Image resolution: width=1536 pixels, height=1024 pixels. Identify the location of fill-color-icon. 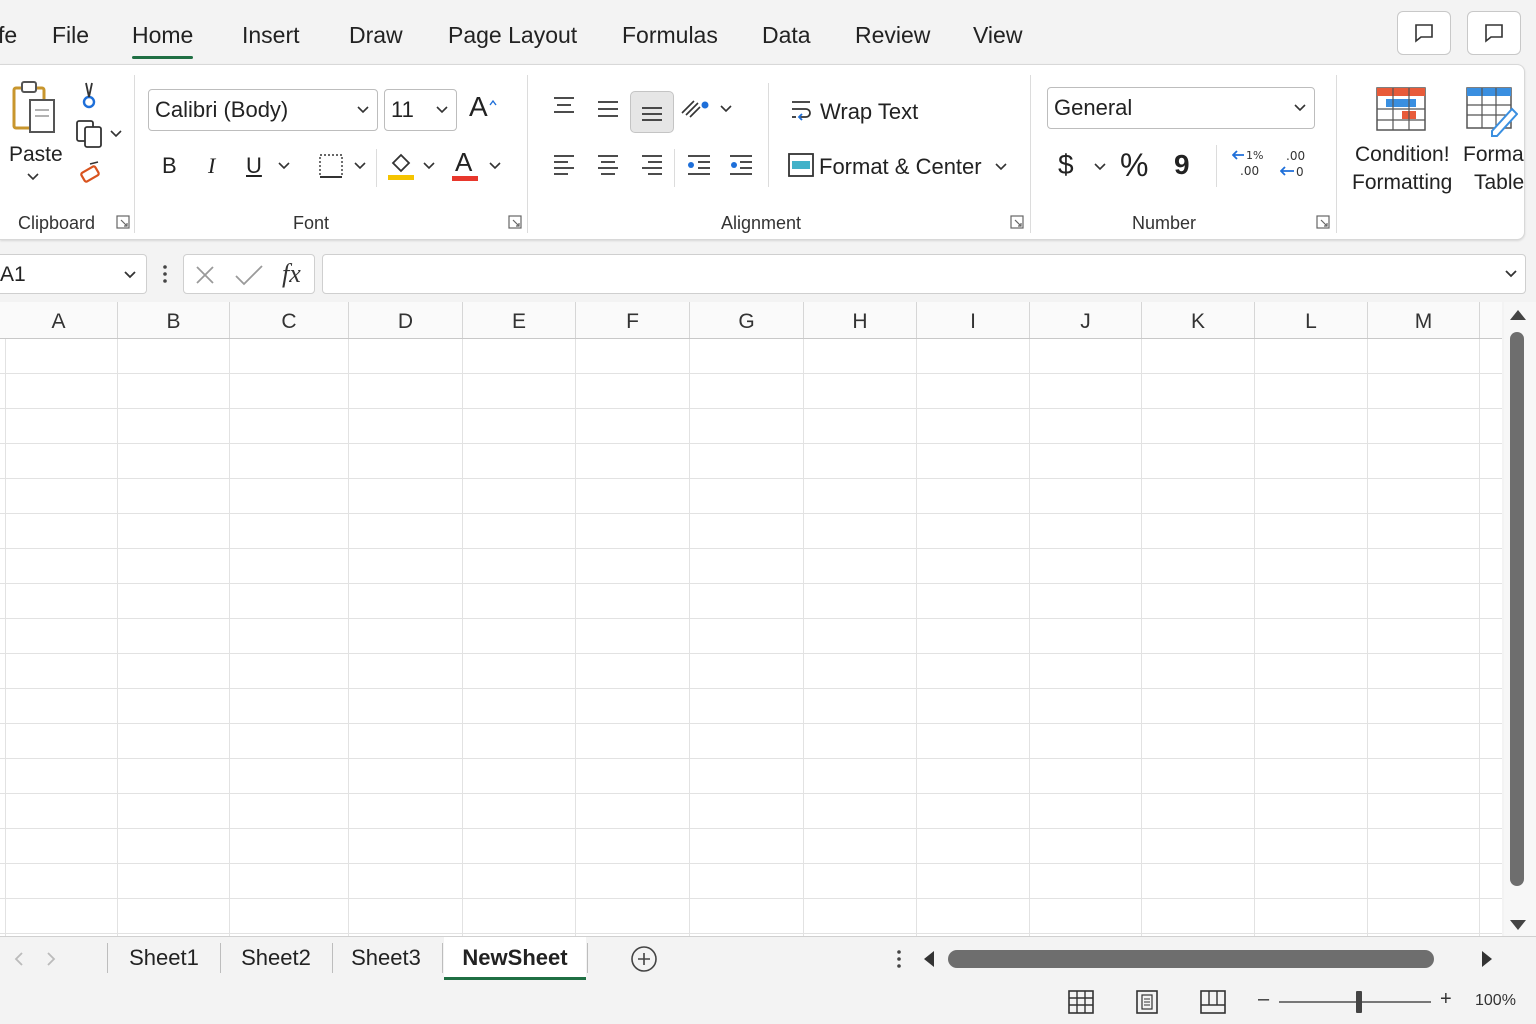
(401, 165).